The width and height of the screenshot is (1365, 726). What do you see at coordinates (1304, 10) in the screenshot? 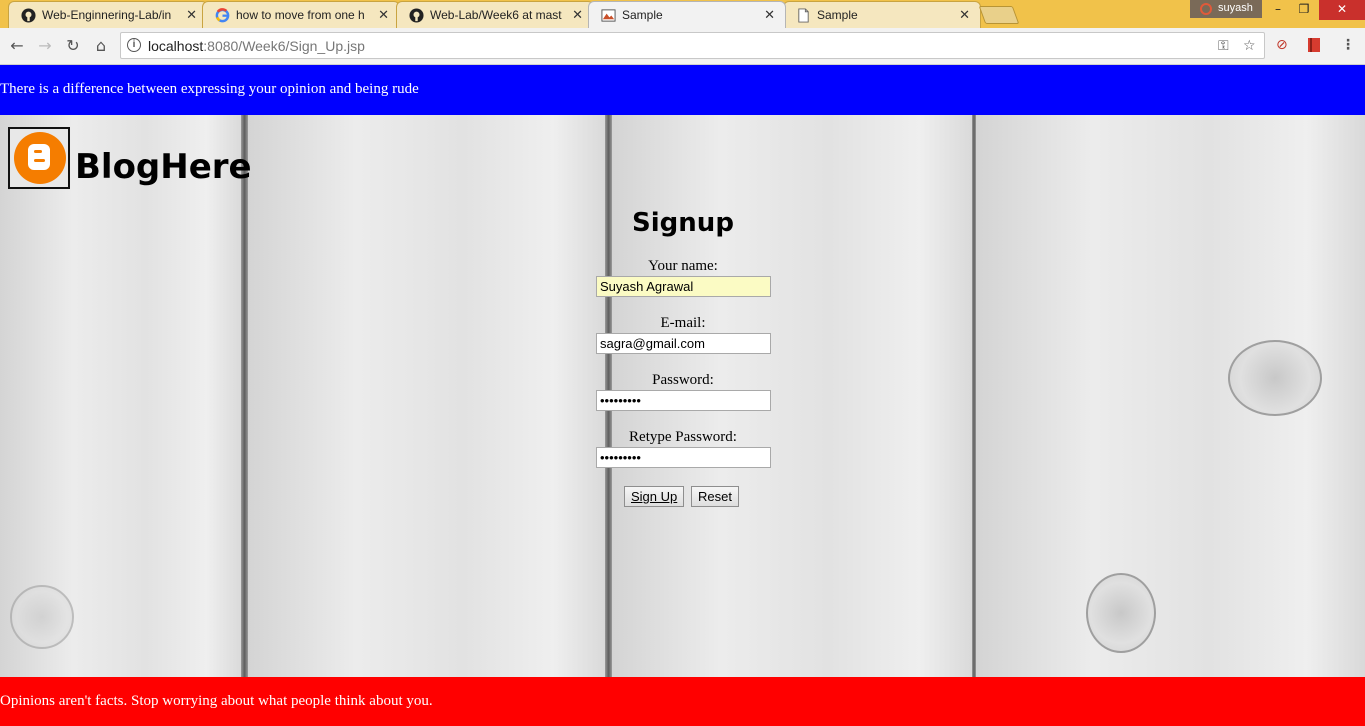
I see `restore-button: ❐` at bounding box center [1304, 10].